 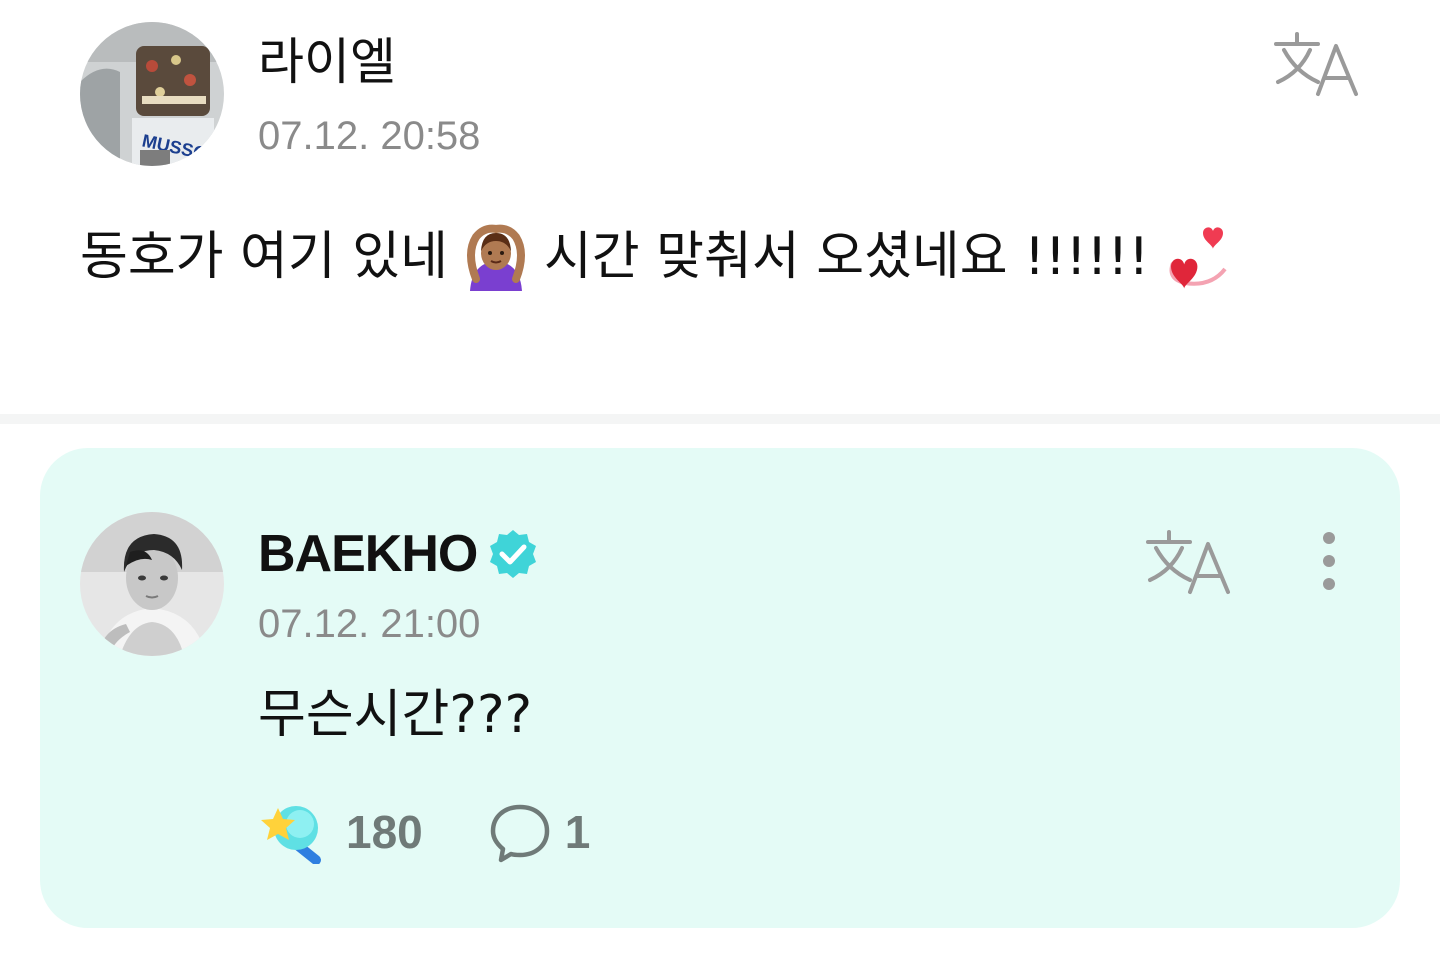 What do you see at coordinates (1198, 258) in the screenshot?
I see `revolving-hearts-icon` at bounding box center [1198, 258].